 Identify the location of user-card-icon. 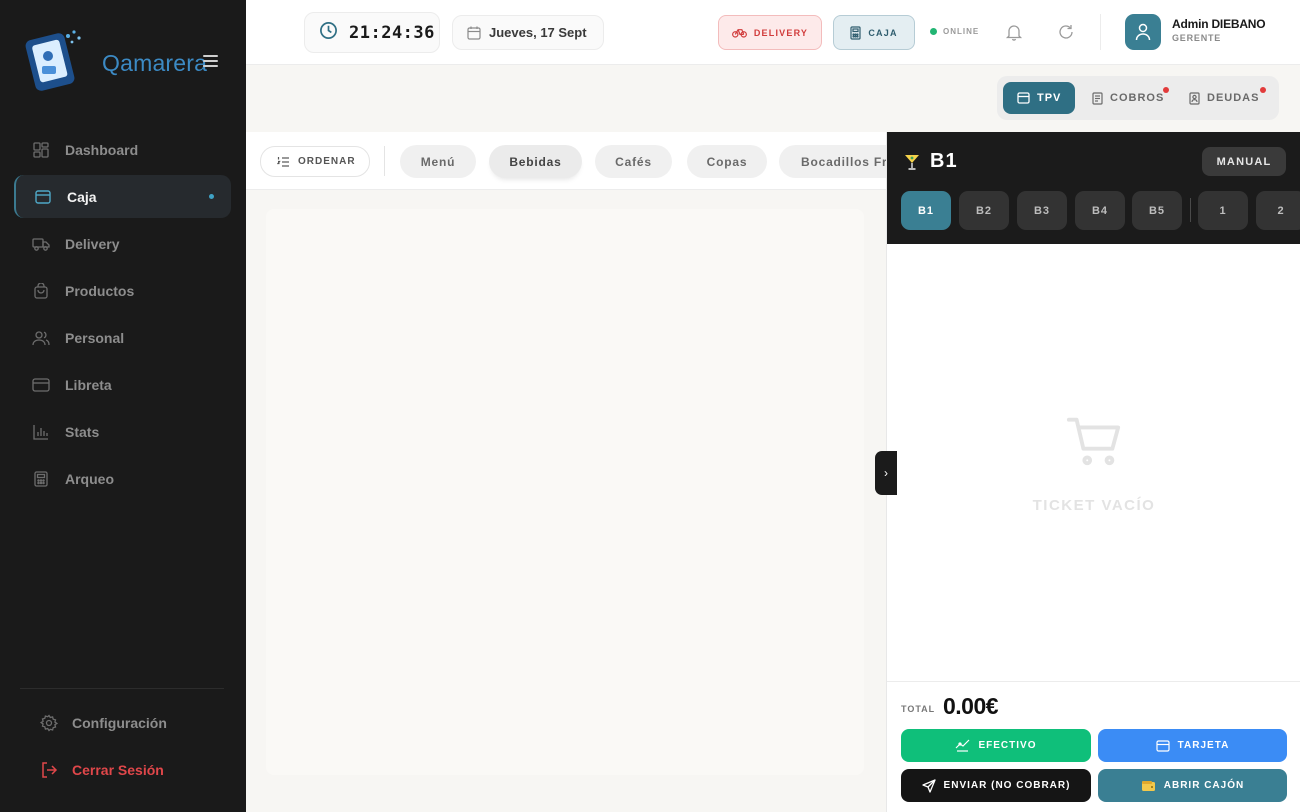
(1194, 98).